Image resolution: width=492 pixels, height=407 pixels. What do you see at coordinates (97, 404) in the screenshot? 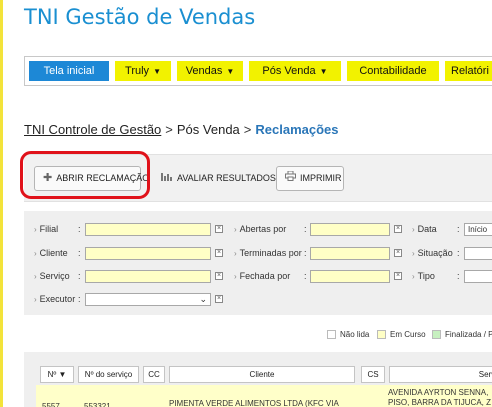
I see `cell-numero-servico: 553321` at bounding box center [97, 404].